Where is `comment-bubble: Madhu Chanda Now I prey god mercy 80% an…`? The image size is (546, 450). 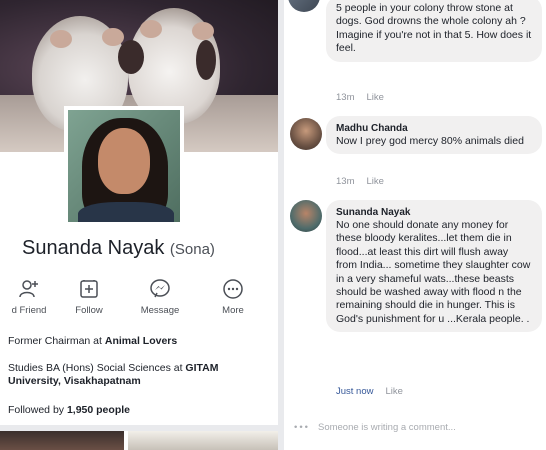 comment-bubble: Madhu Chanda Now I prey god mercy 80% an… is located at coordinates (434, 135).